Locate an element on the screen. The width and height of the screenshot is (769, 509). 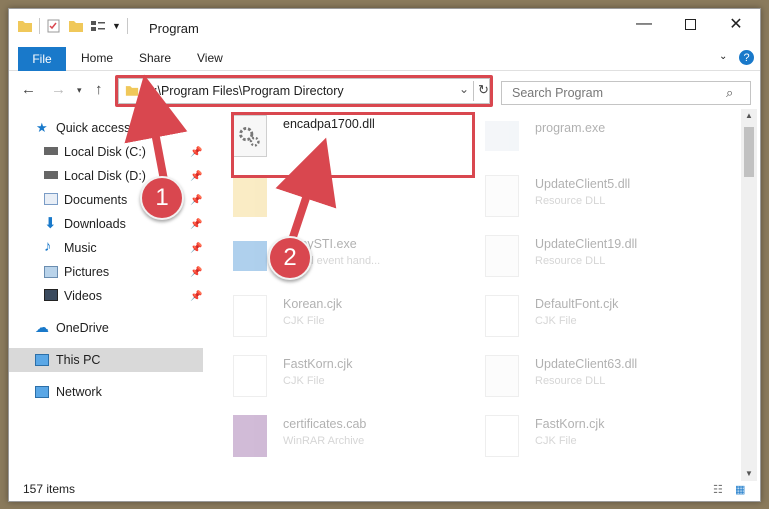
video-icon is located at coordinates (51, 295).